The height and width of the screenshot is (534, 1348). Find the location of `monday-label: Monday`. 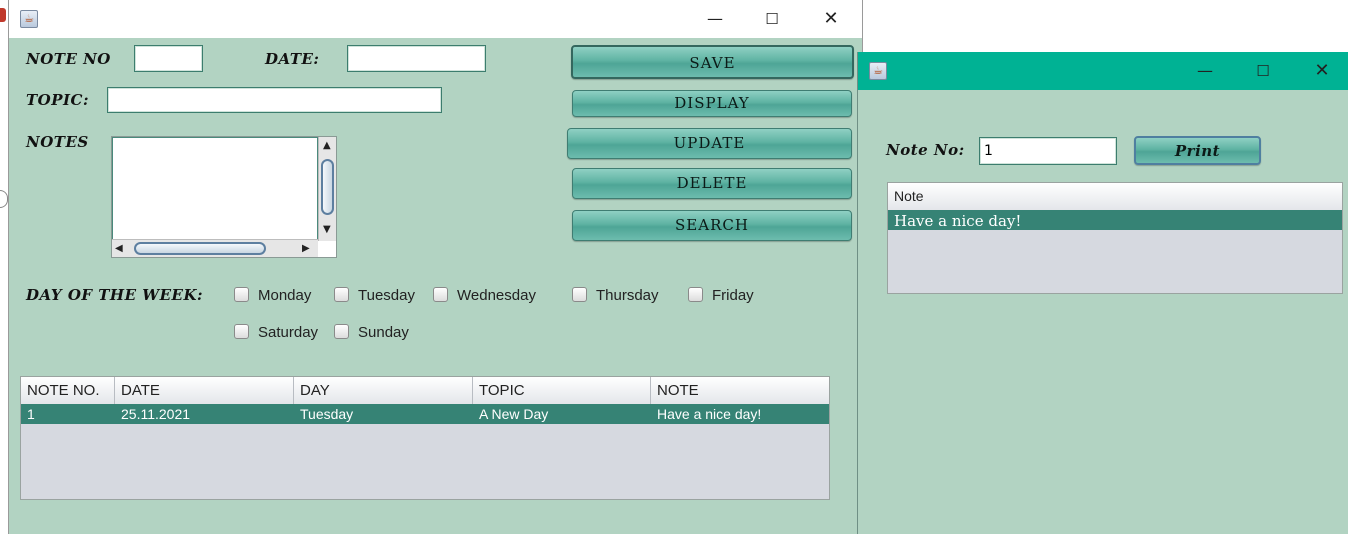

monday-label: Monday is located at coordinates (285, 295).